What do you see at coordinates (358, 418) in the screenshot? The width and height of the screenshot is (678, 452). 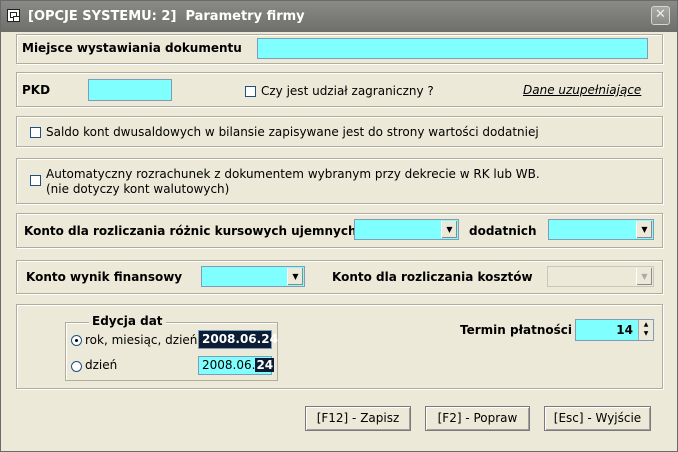 I see `zapisz-button: [F12] - Zapisz` at bounding box center [358, 418].